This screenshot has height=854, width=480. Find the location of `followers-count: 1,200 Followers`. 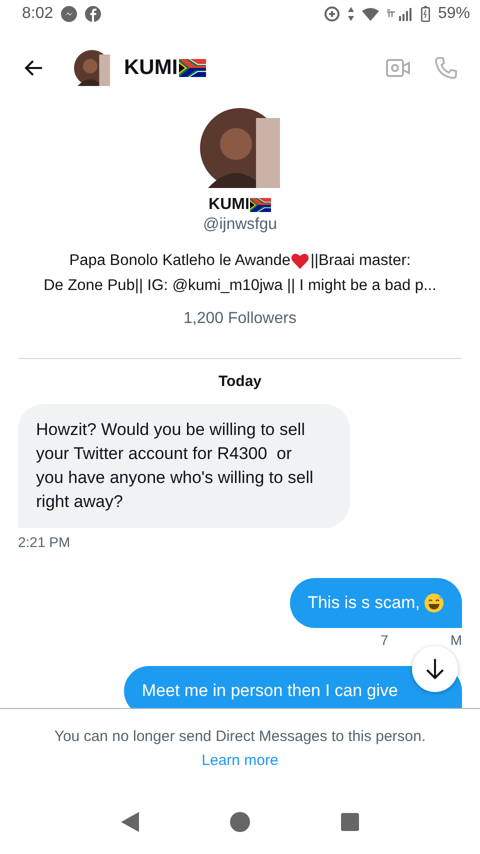

followers-count: 1,200 Followers is located at coordinates (240, 319).